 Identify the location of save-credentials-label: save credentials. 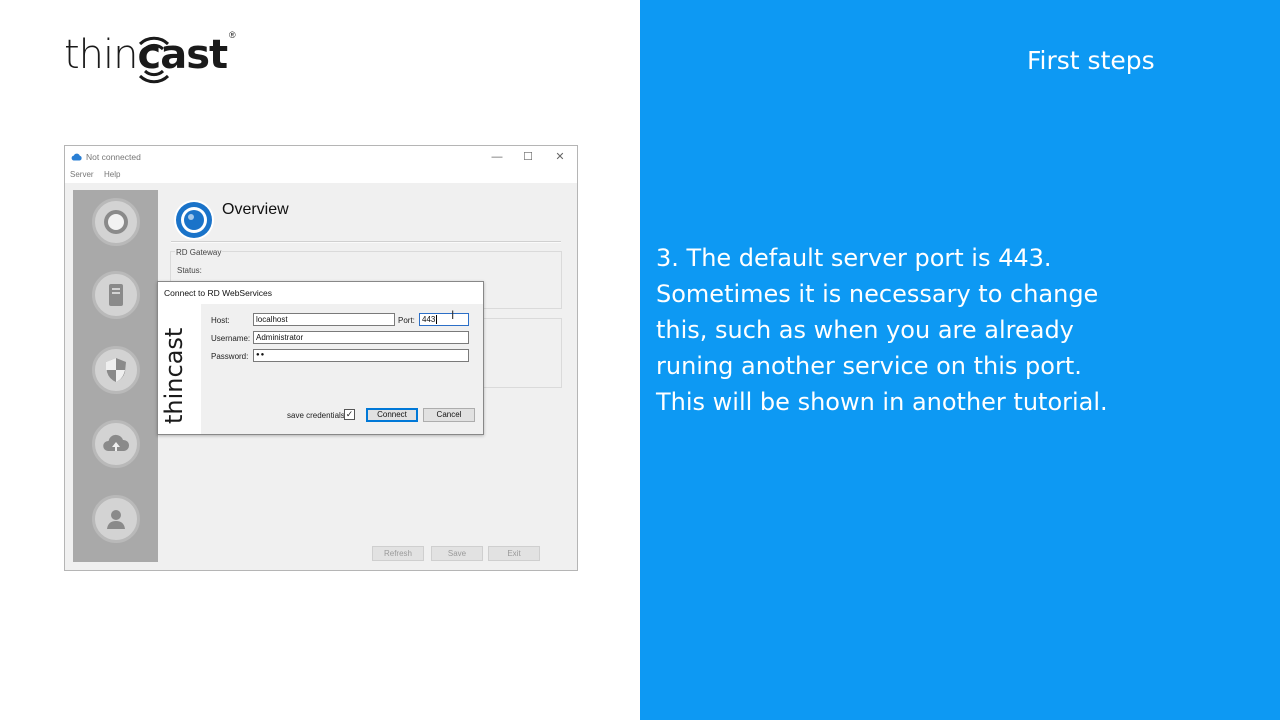
(316, 415).